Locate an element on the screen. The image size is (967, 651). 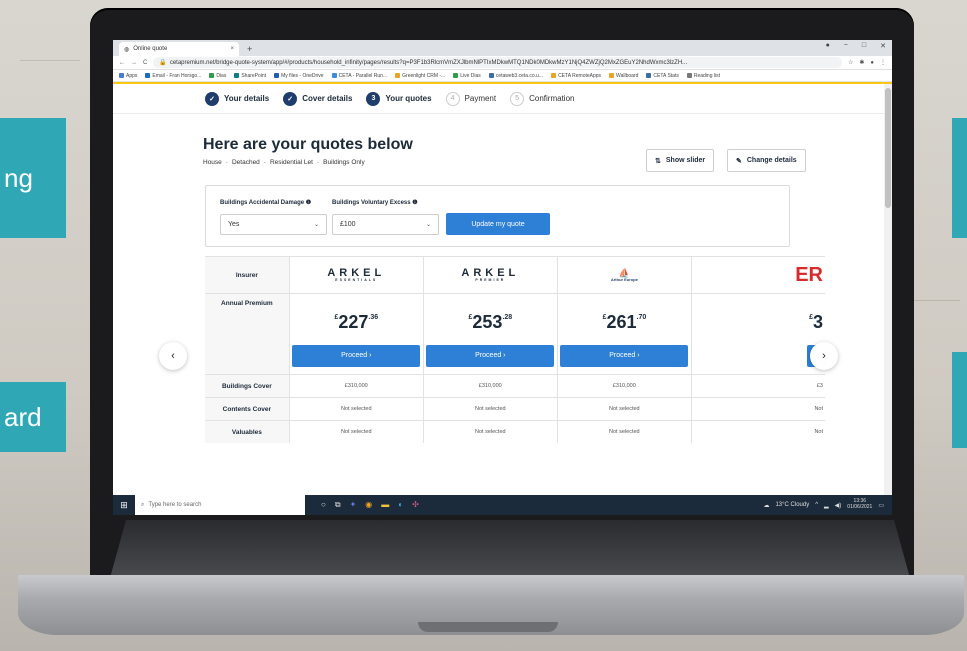
extensions-icon: ✱ is located at coordinates (861, 62).